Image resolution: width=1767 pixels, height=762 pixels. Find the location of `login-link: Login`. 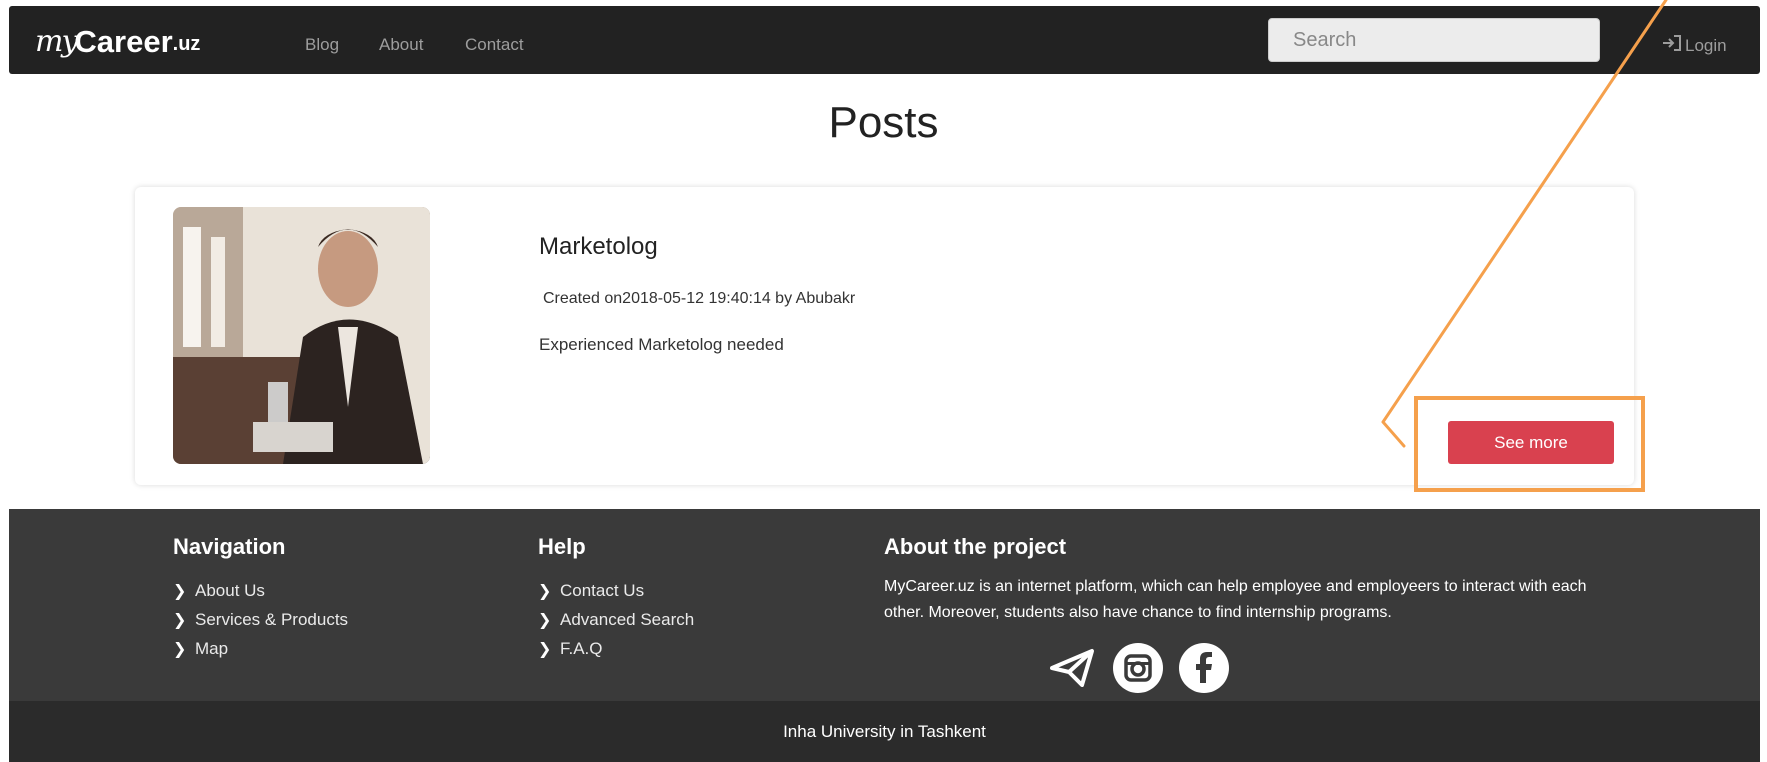

login-link: Login is located at coordinates (1694, 45).